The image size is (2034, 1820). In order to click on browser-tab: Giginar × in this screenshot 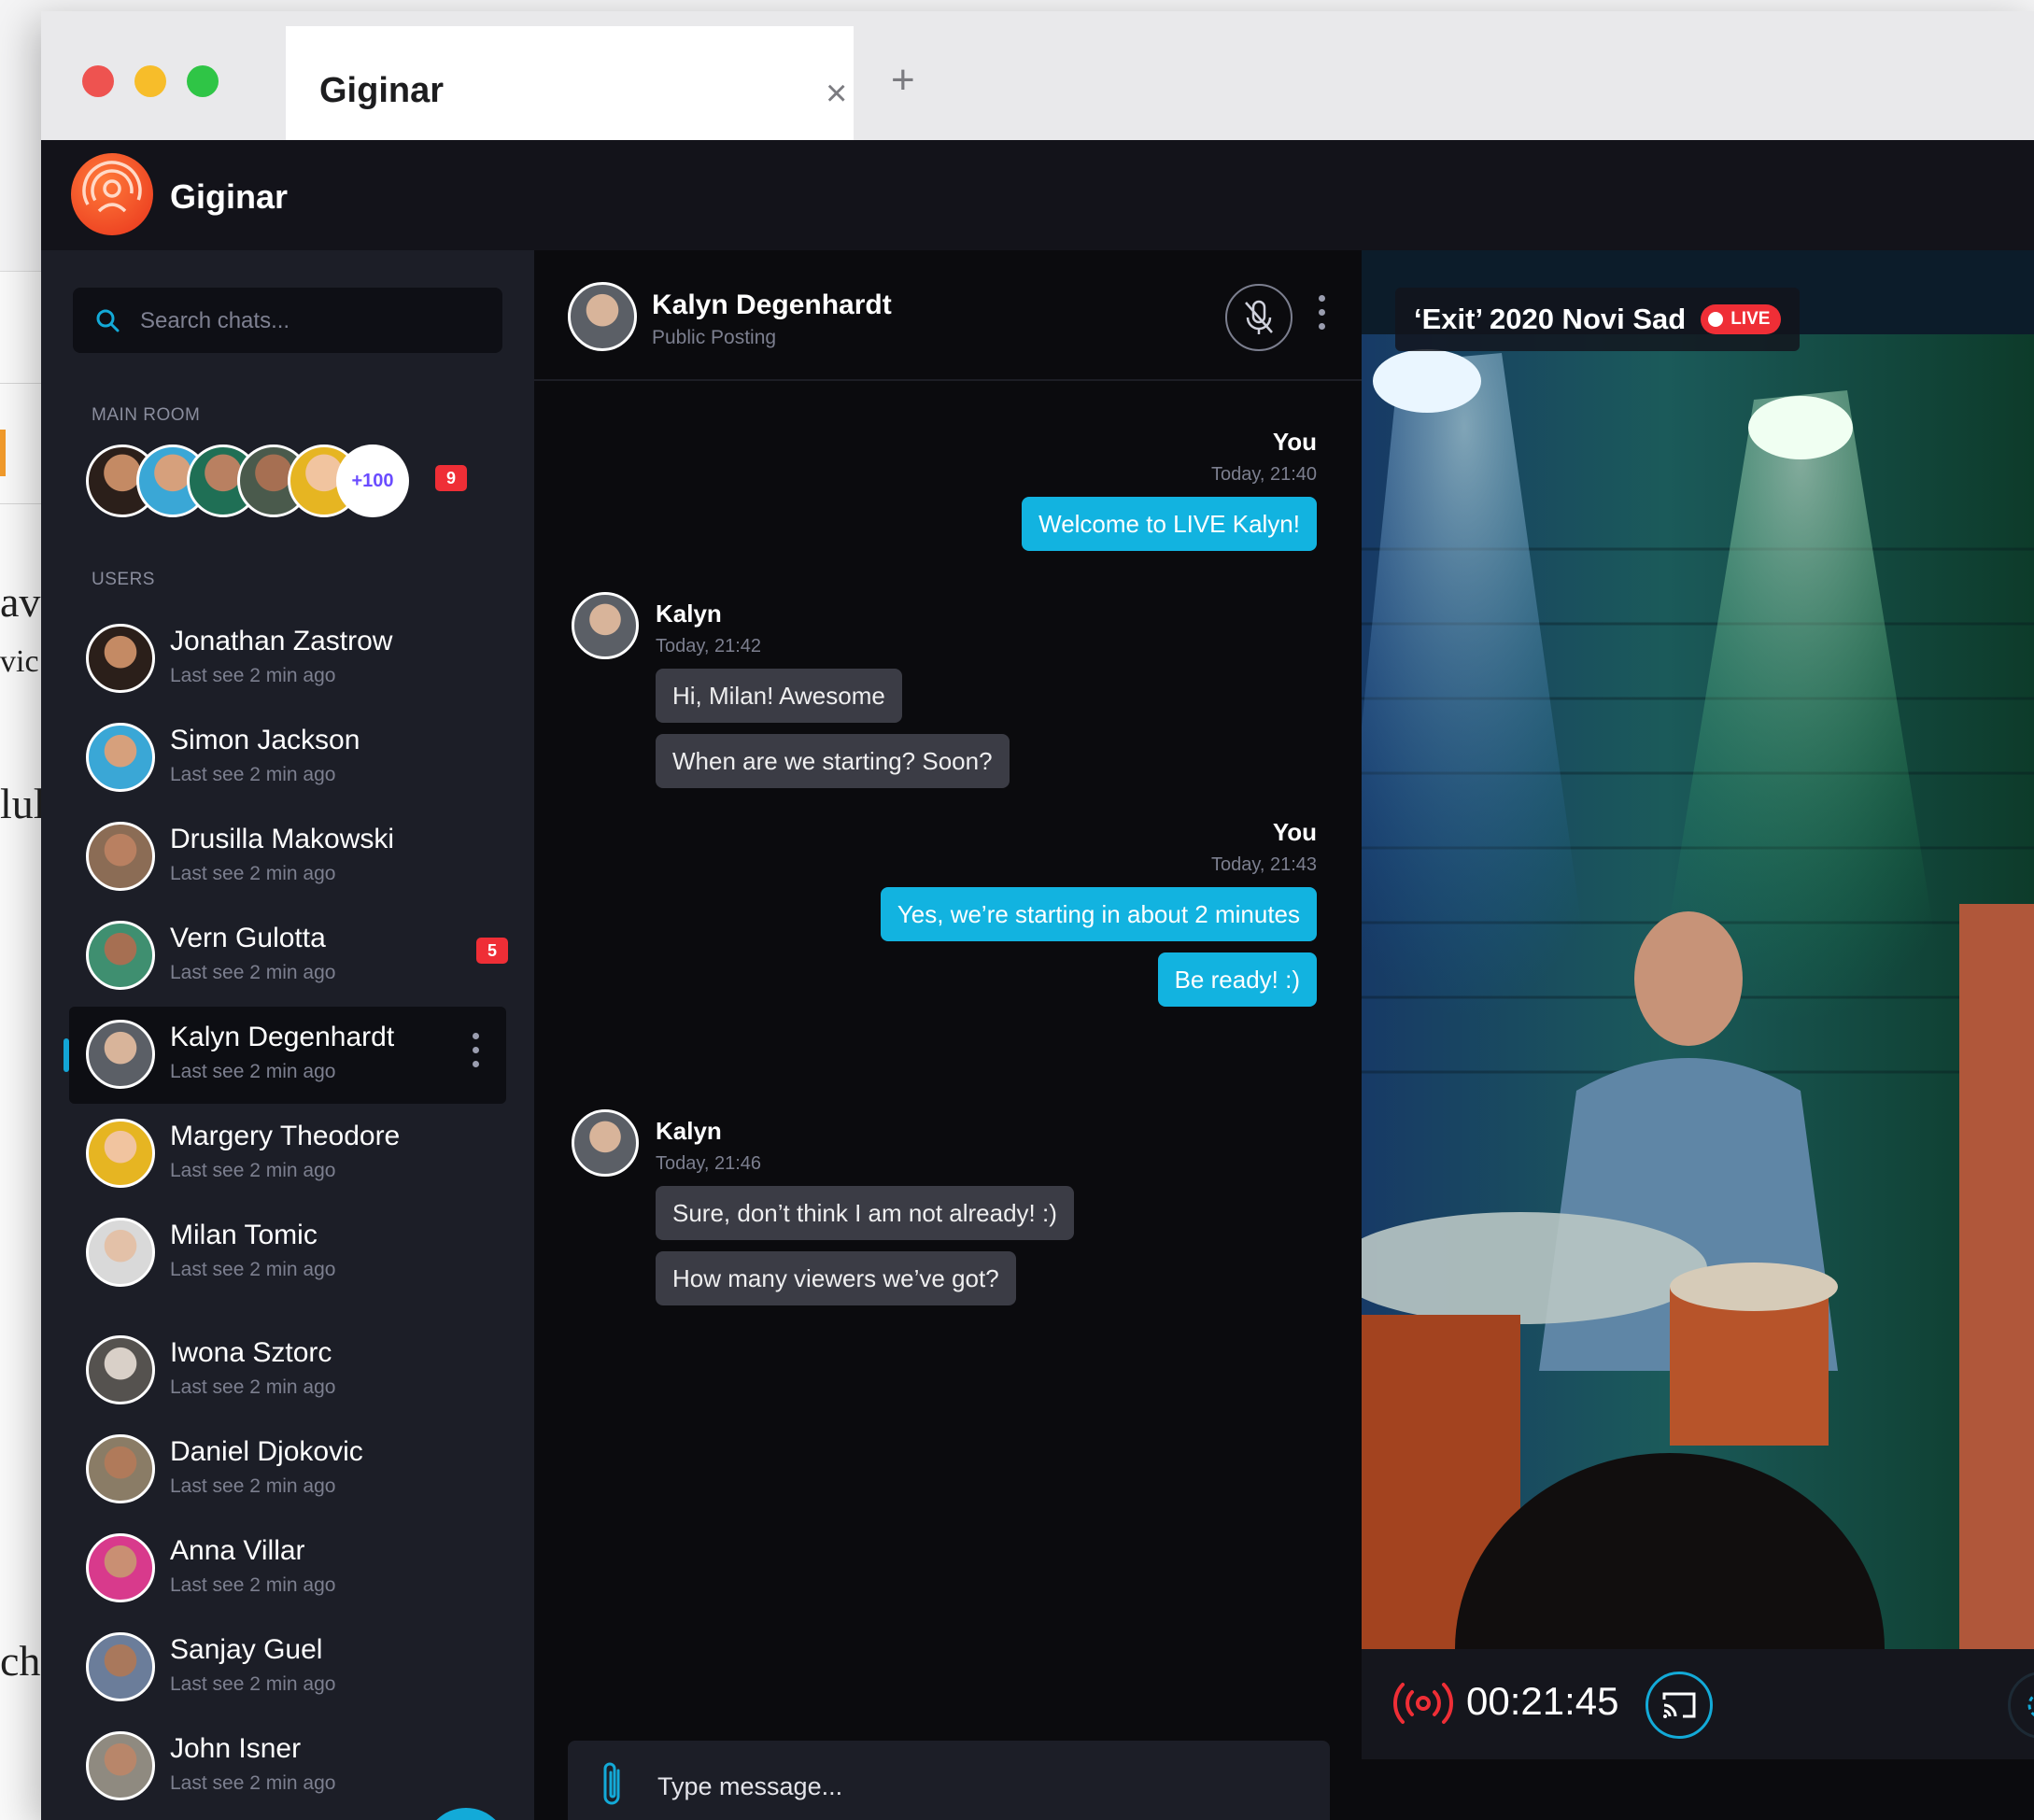, I will do `click(570, 83)`.